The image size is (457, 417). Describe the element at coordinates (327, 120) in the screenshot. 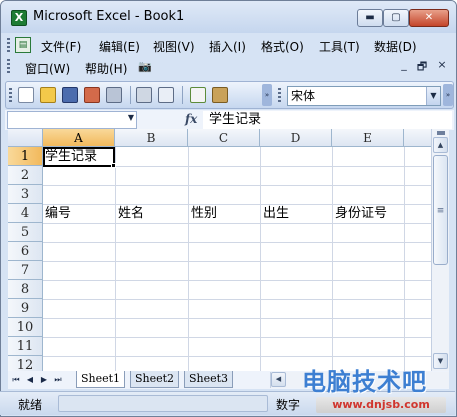

I see `formula-input: 学生记录` at that location.